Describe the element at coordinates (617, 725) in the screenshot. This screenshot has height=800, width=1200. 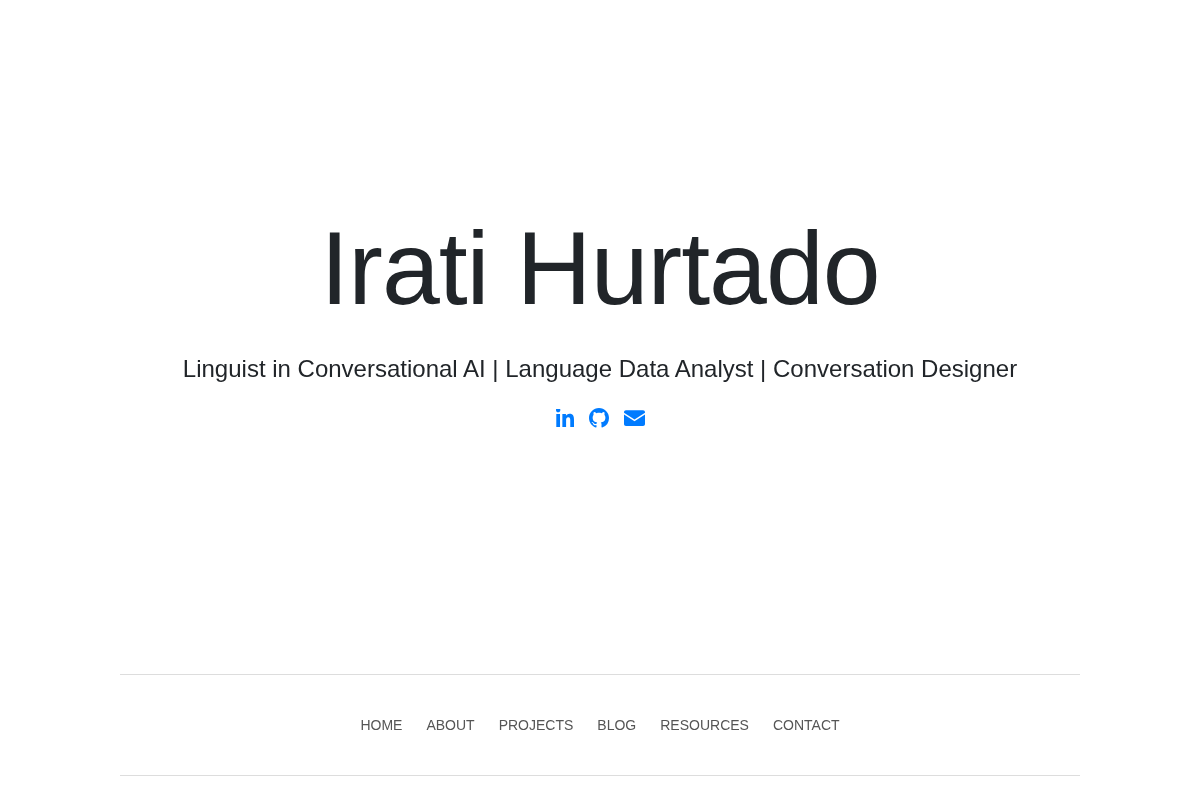
I see `nav-link: BLOG` at that location.